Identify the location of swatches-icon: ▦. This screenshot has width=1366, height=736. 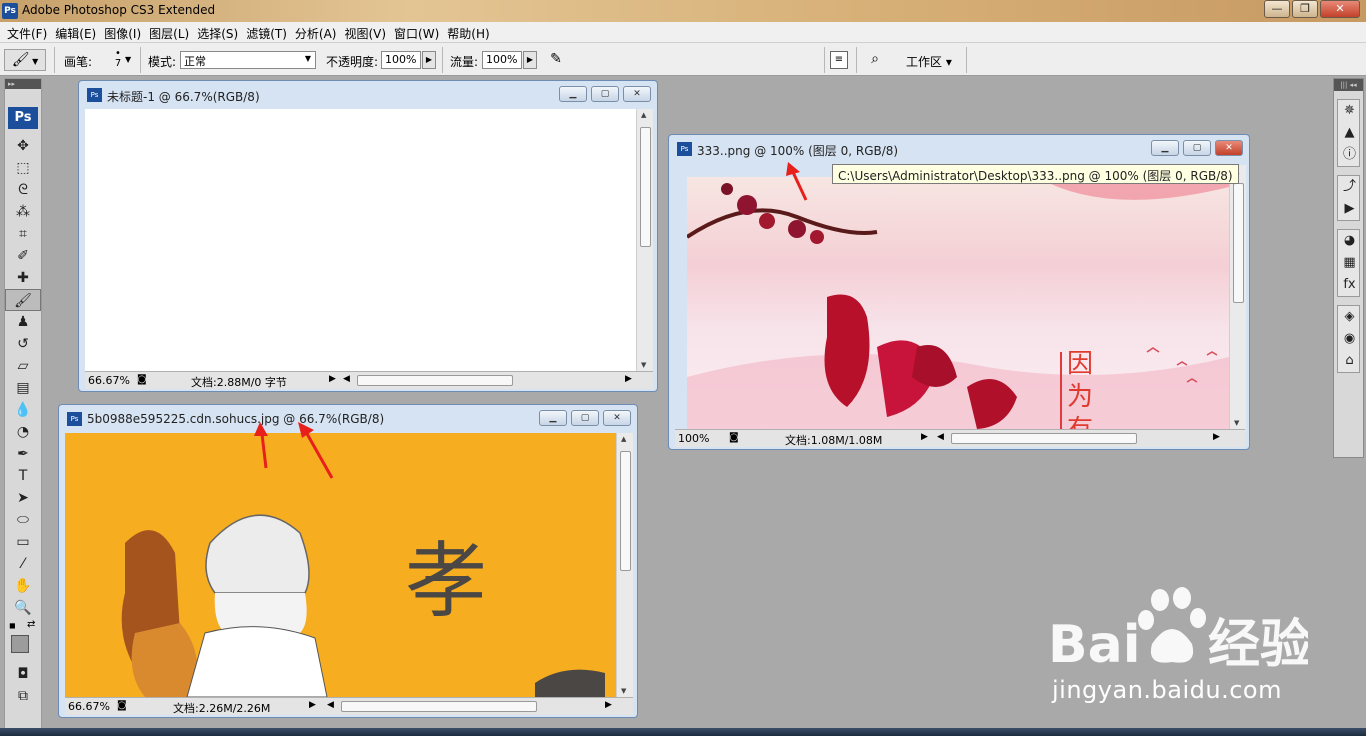
(1349, 263).